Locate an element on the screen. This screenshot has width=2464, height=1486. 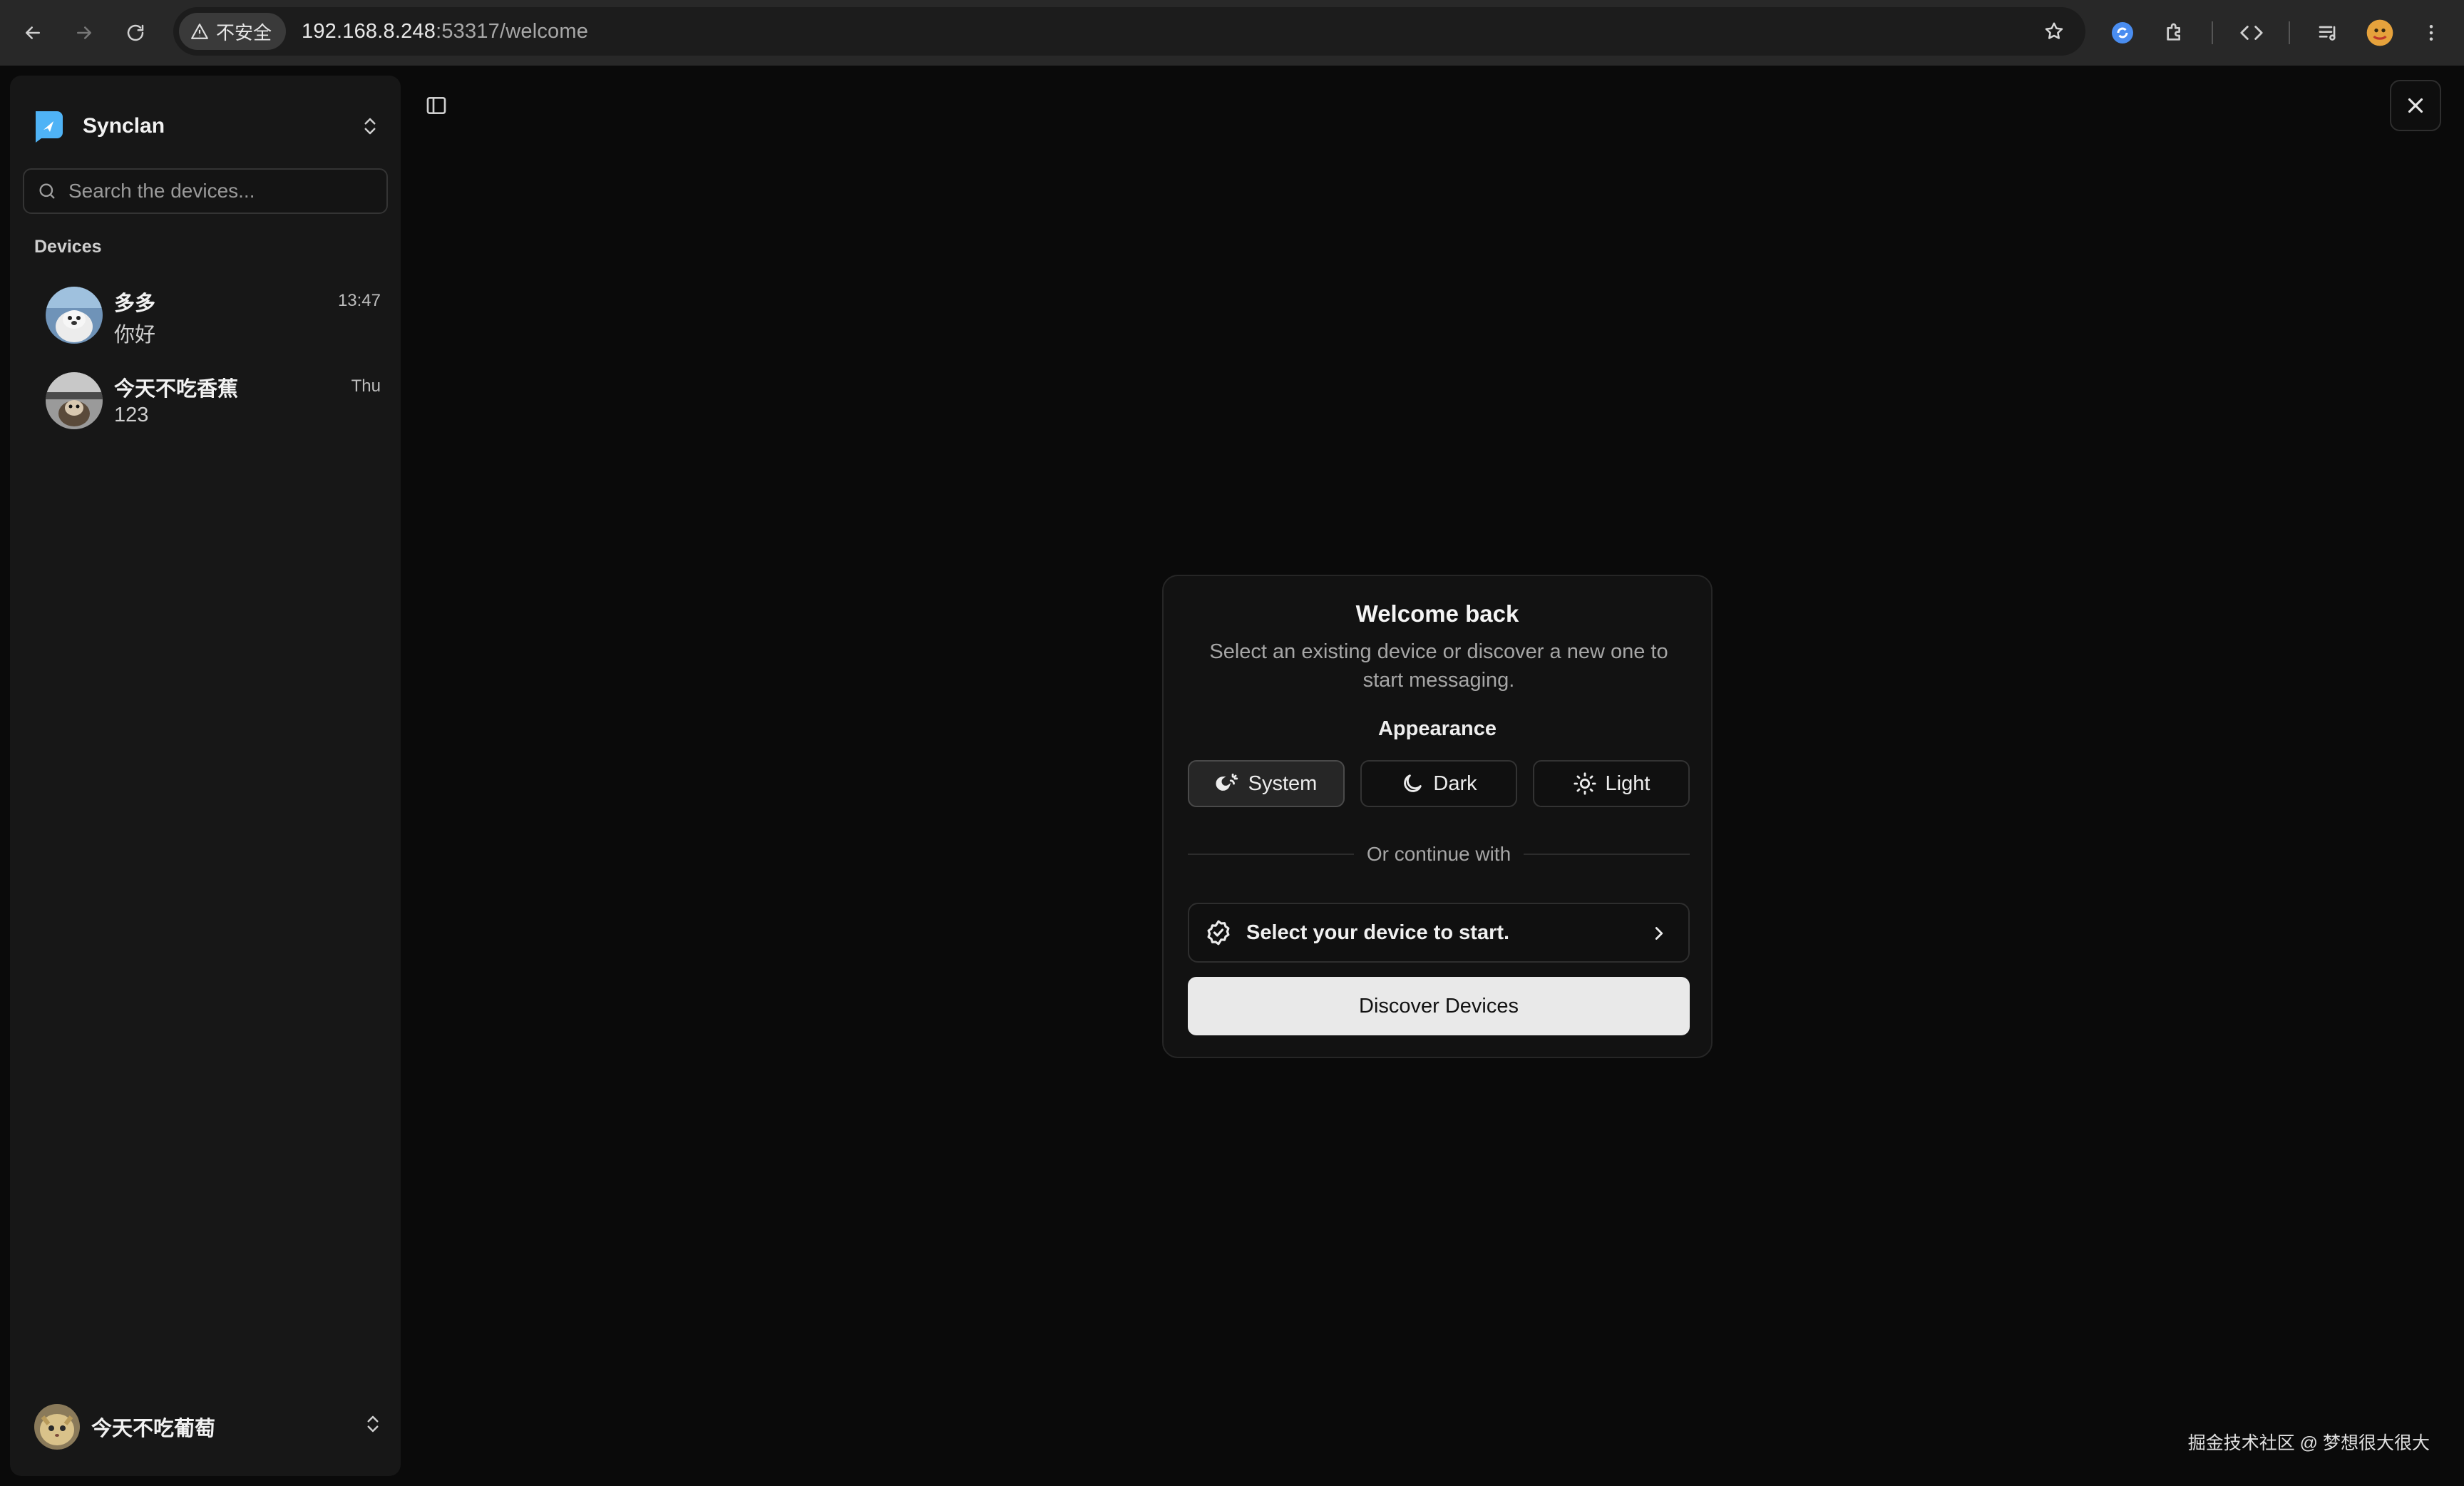
reload-icon is located at coordinates (135, 32).